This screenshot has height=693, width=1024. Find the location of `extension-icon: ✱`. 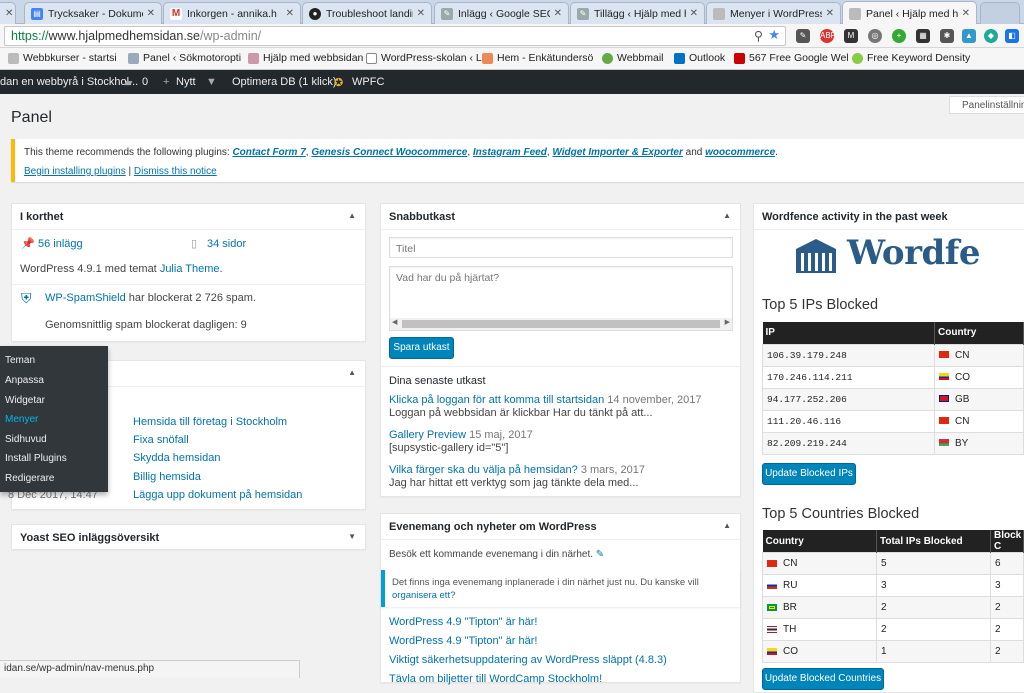

extension-icon: ✱ is located at coordinates (947, 36).